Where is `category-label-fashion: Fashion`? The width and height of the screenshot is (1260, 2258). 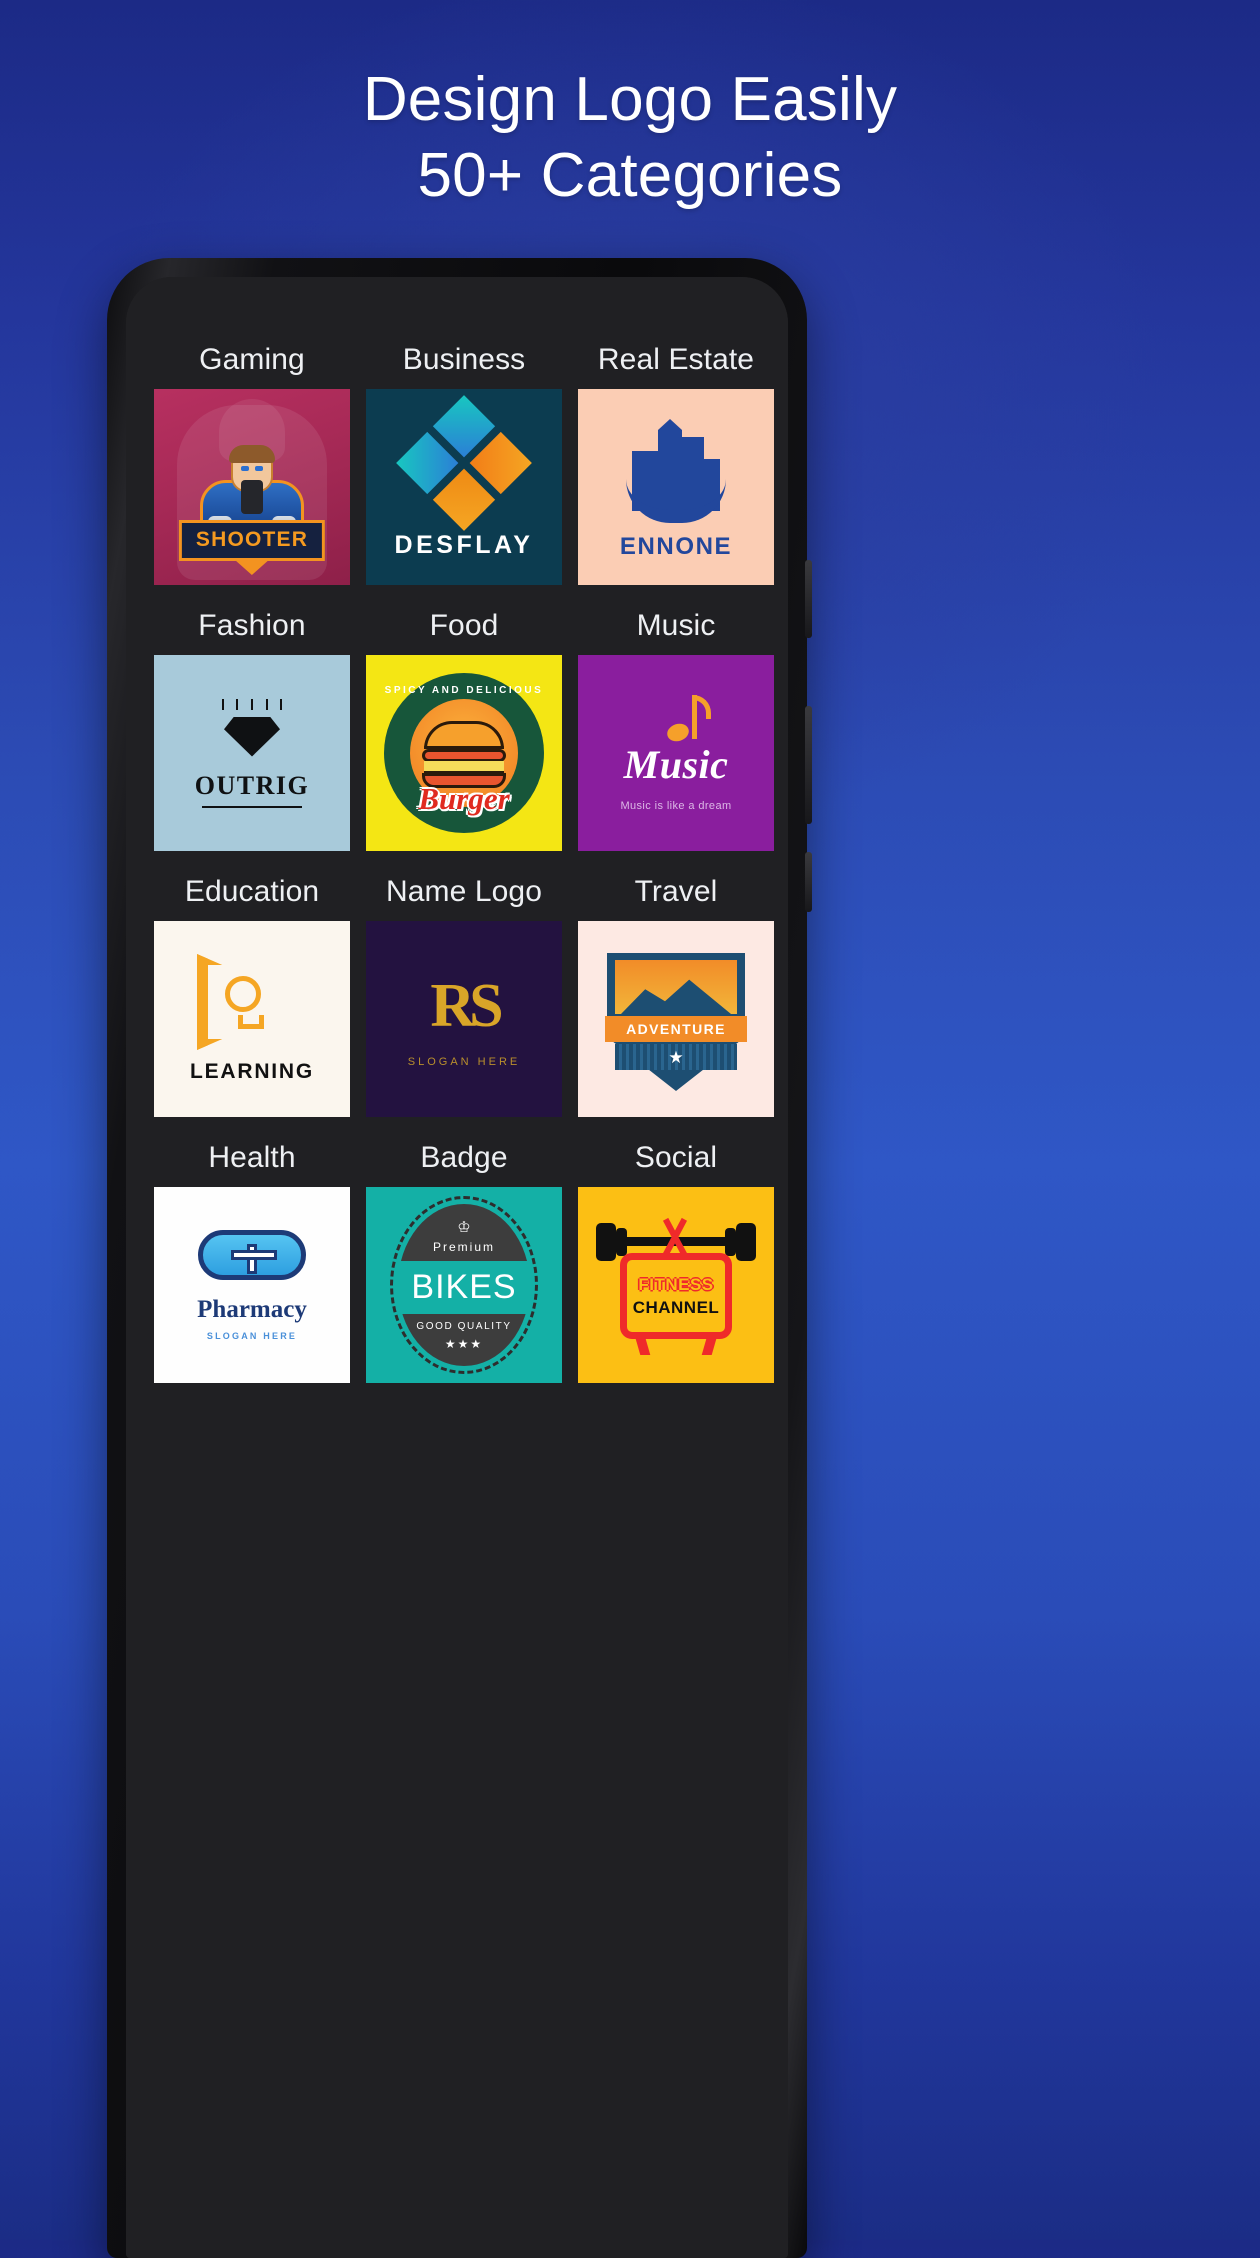 category-label-fashion: Fashion is located at coordinates (252, 625).